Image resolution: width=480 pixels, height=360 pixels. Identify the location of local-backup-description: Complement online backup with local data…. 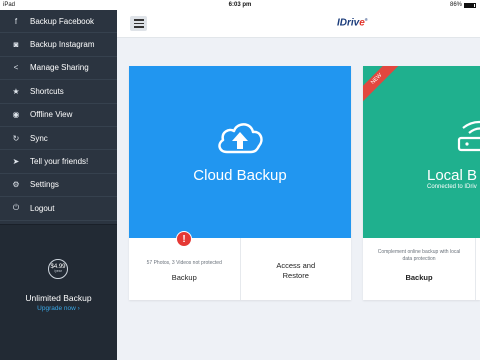
(419, 255).